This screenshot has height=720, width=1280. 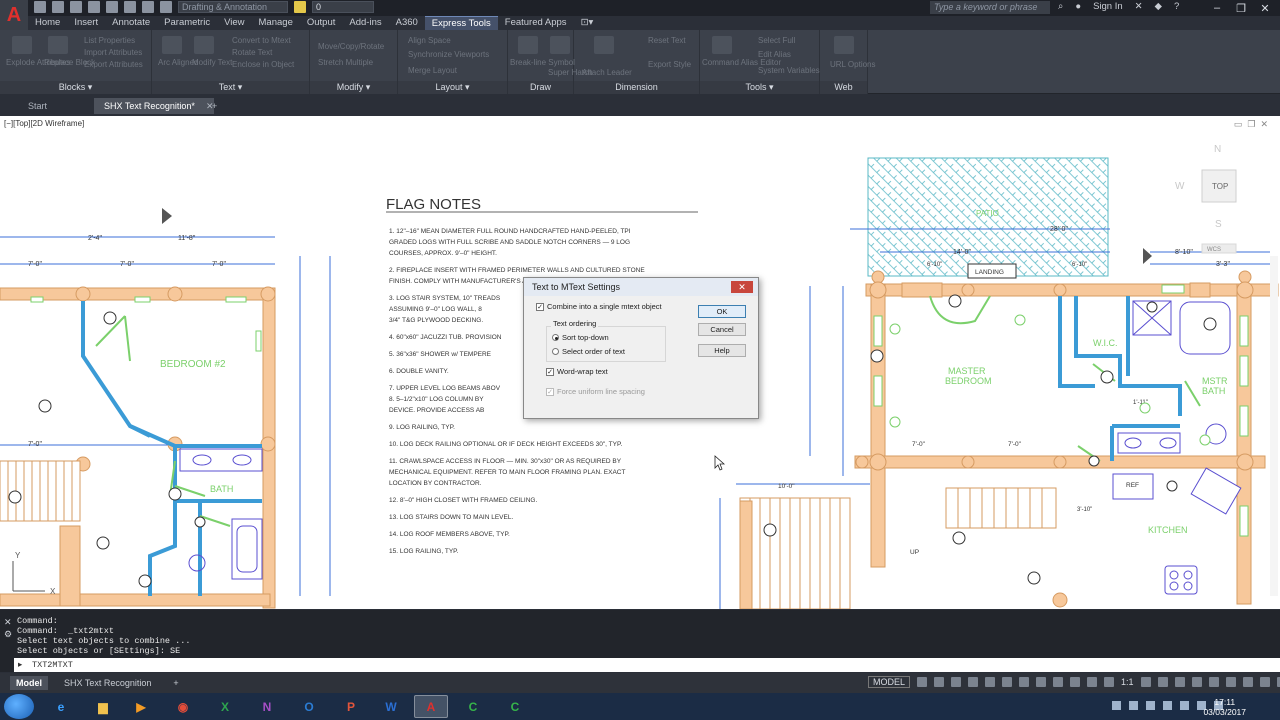 What do you see at coordinates (742, 287) in the screenshot?
I see `dialog-close-button: ✕` at bounding box center [742, 287].